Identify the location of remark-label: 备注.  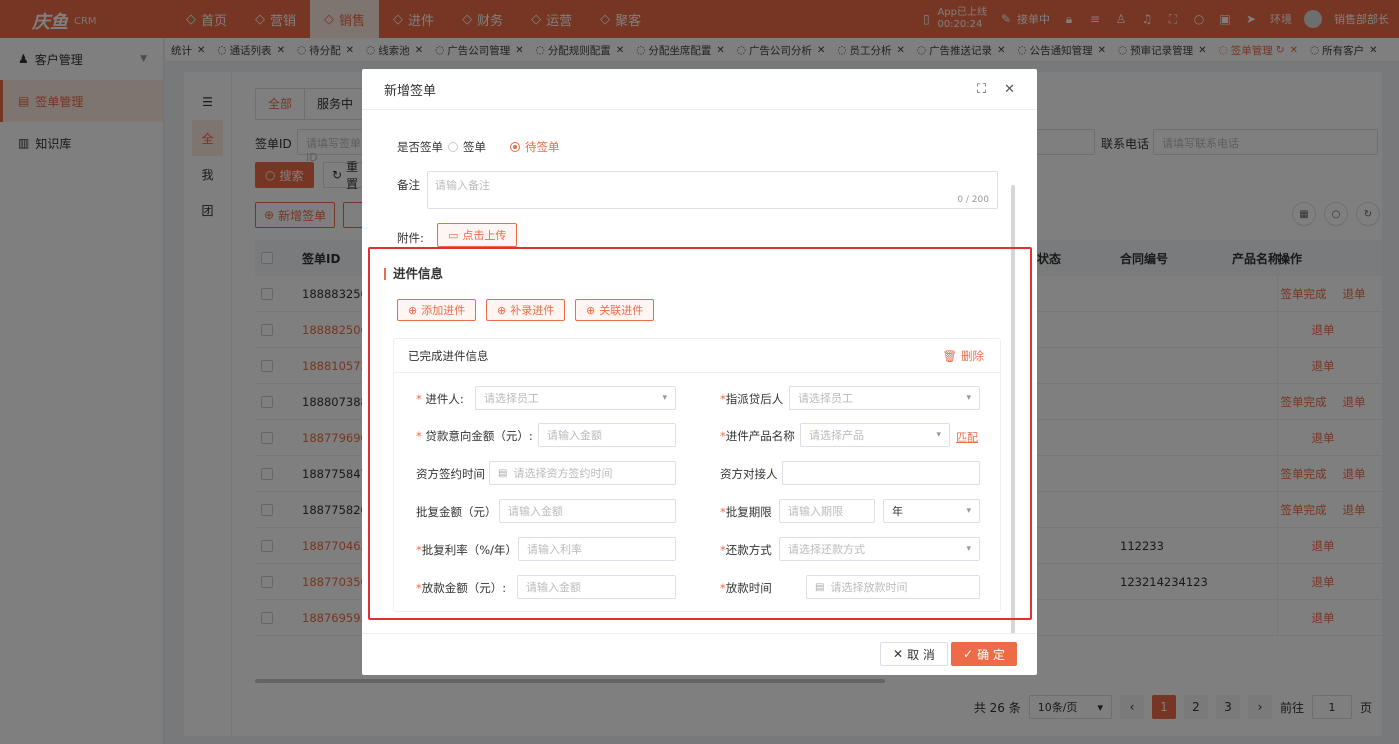
(408, 185).